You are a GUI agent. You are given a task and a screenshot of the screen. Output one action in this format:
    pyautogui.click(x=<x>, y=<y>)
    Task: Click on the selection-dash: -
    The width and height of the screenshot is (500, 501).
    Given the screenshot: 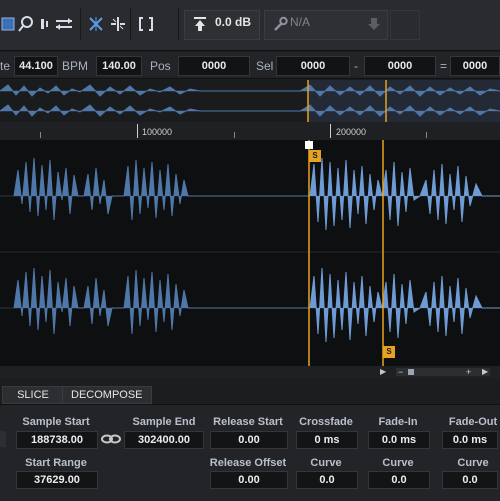 What is the action you would take?
    pyautogui.click(x=356, y=66)
    